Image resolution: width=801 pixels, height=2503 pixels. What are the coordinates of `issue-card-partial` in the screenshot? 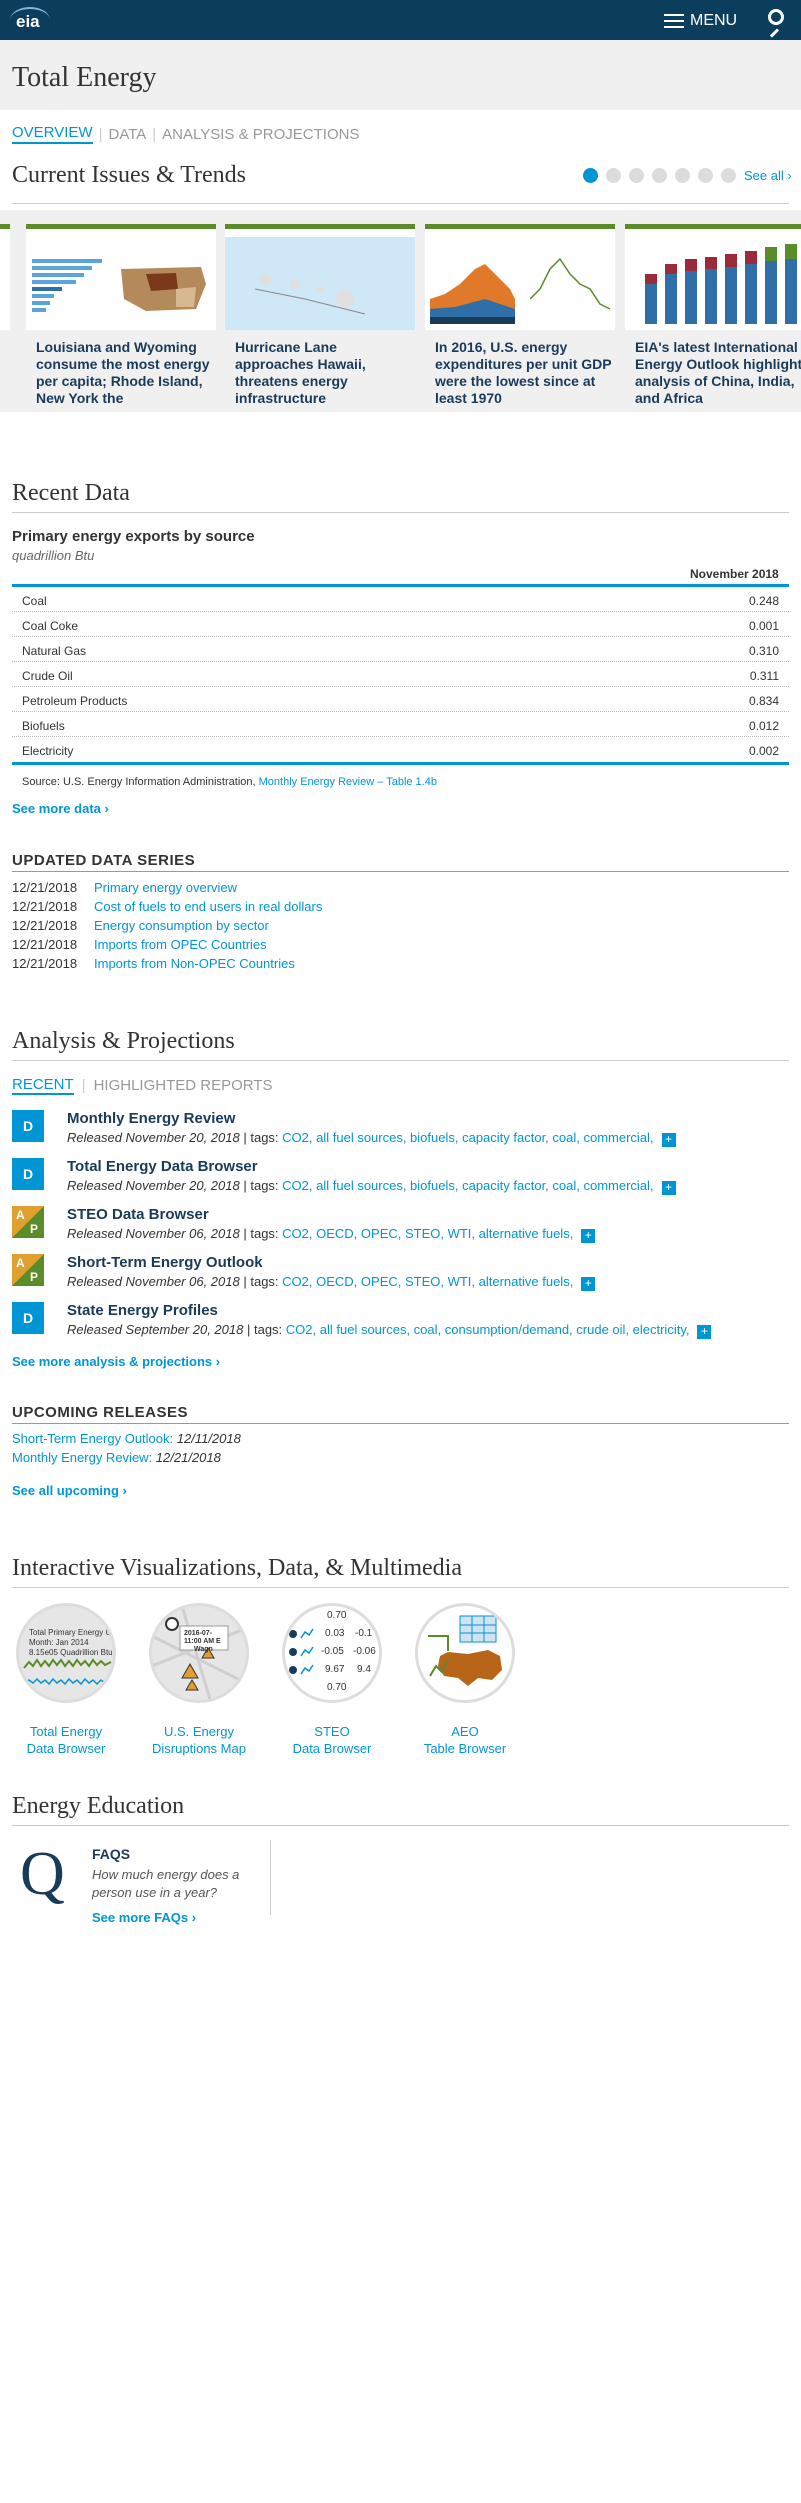 It's located at (5, 314).